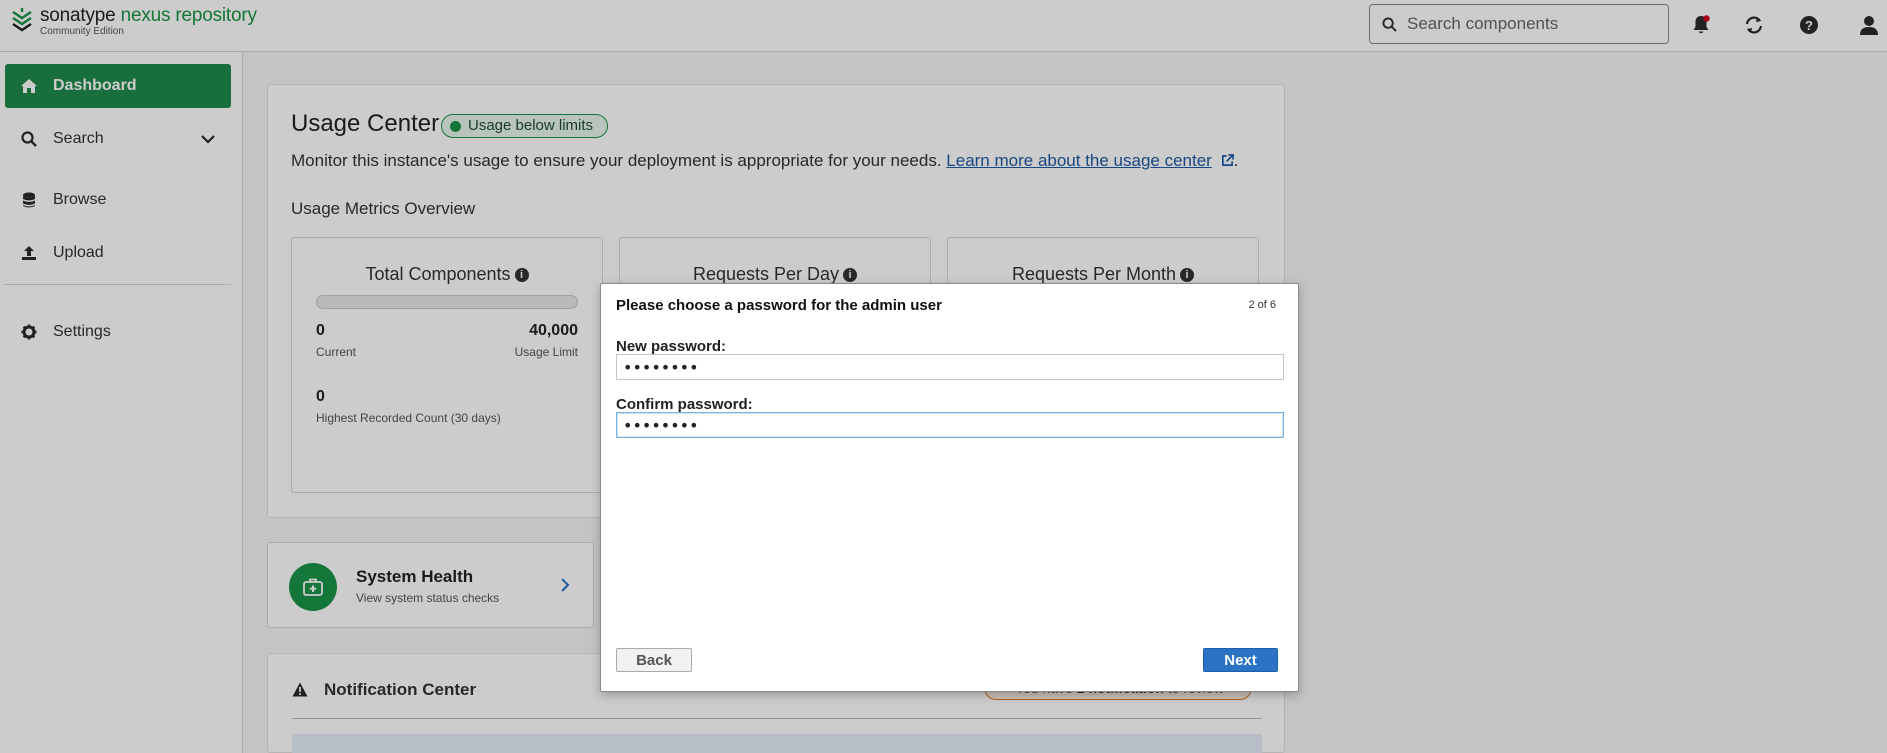  Describe the element at coordinates (671, 346) in the screenshot. I see `new-password-label: New password:` at that location.